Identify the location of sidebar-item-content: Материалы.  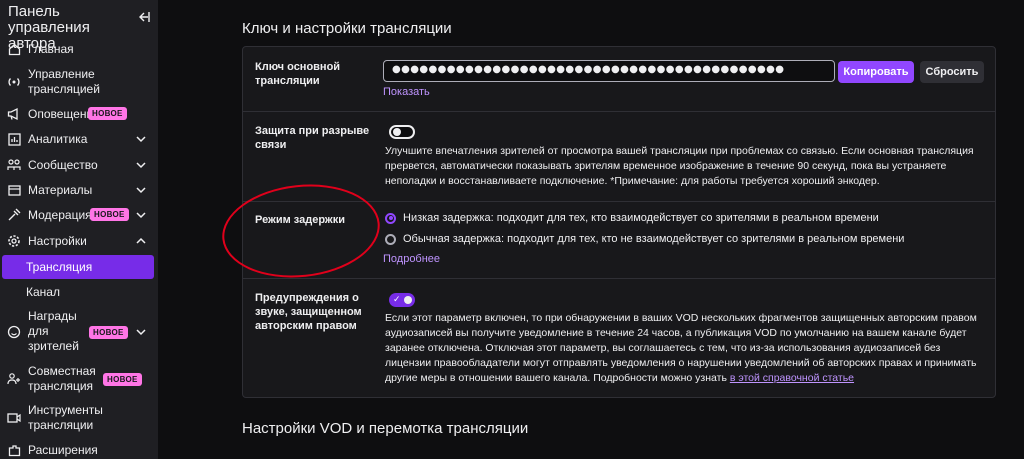
(79, 190).